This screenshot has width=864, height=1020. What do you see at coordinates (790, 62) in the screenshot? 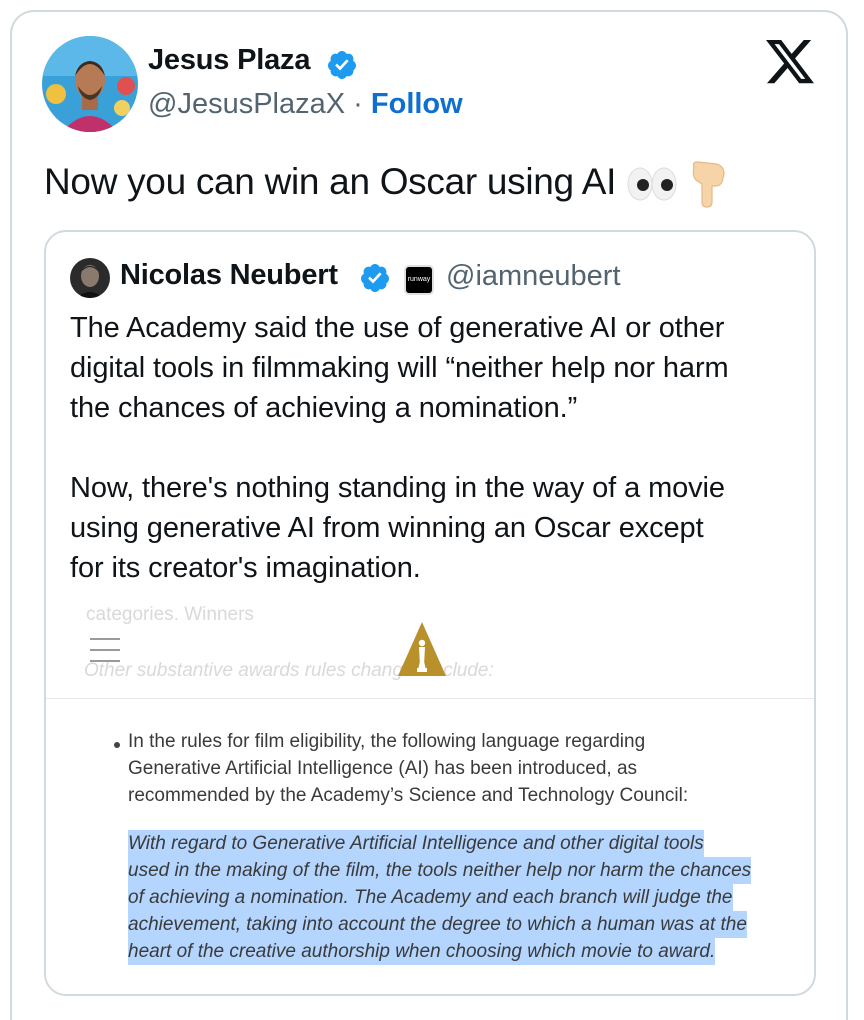
I see `x-logo-icon` at bounding box center [790, 62].